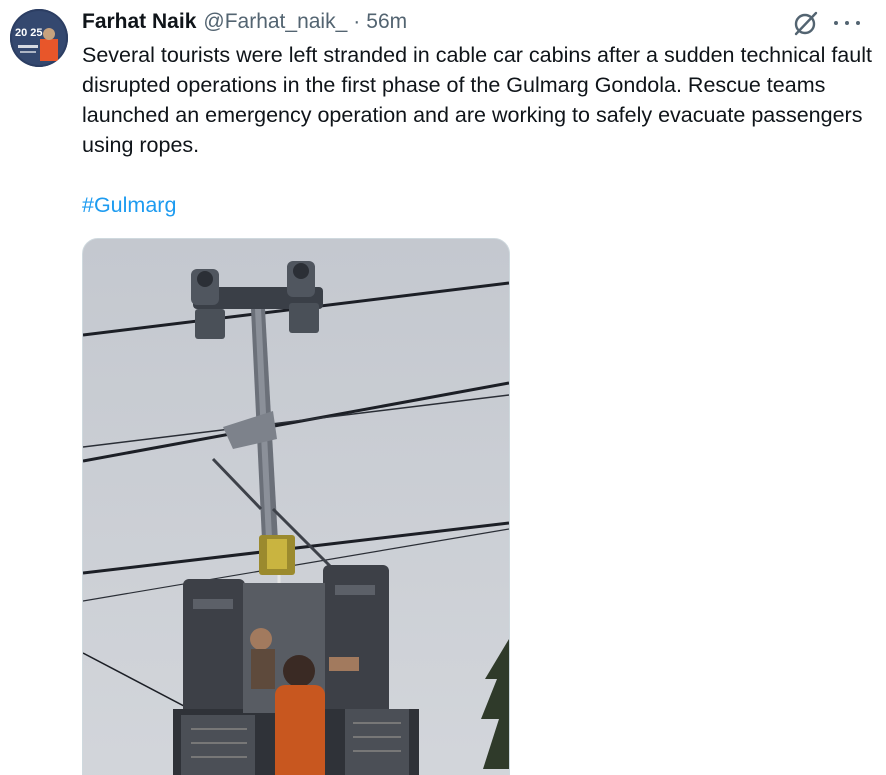 The image size is (886, 775). What do you see at coordinates (275, 22) in the screenshot?
I see `author-handle: @Farhat_naik_` at bounding box center [275, 22].